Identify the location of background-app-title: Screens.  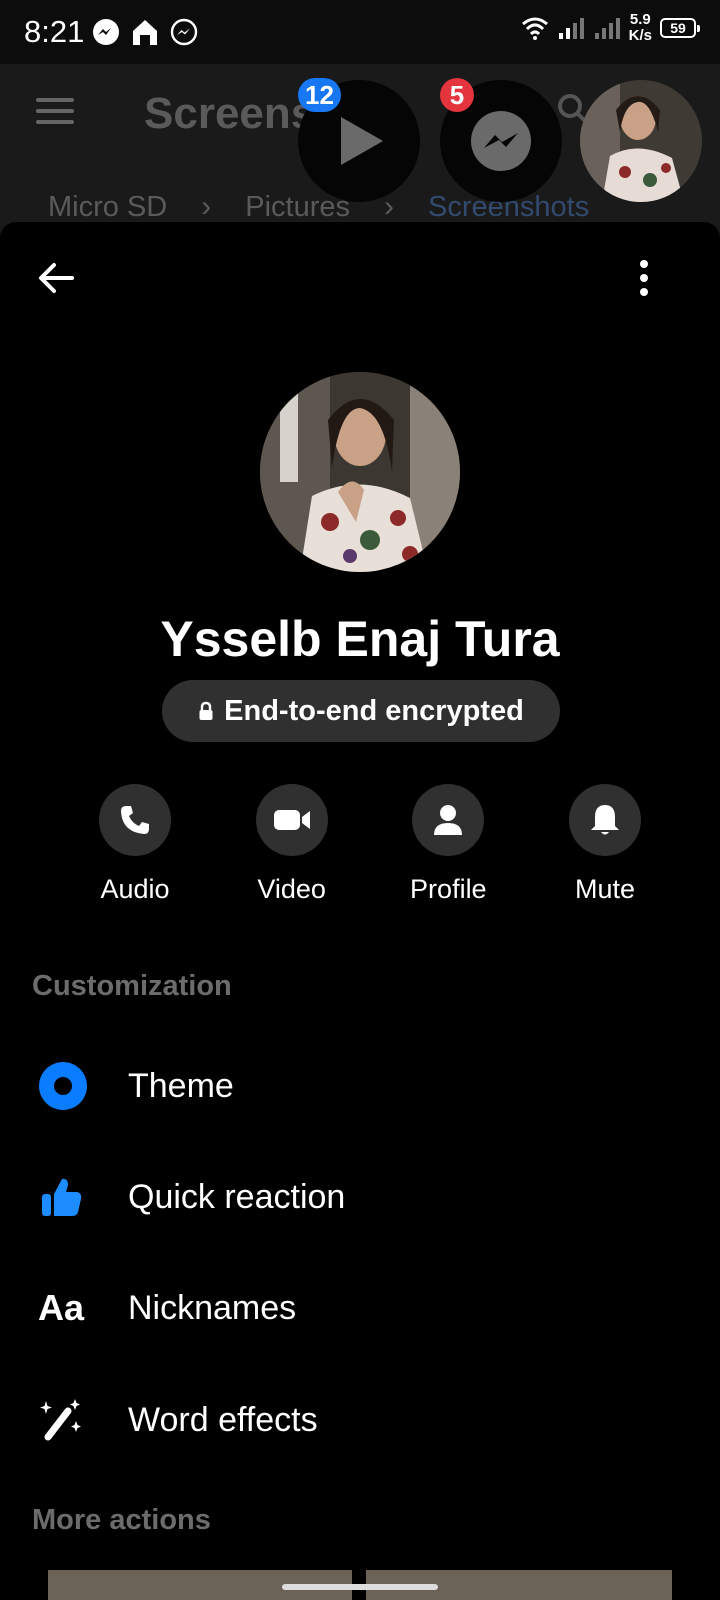
(230, 113).